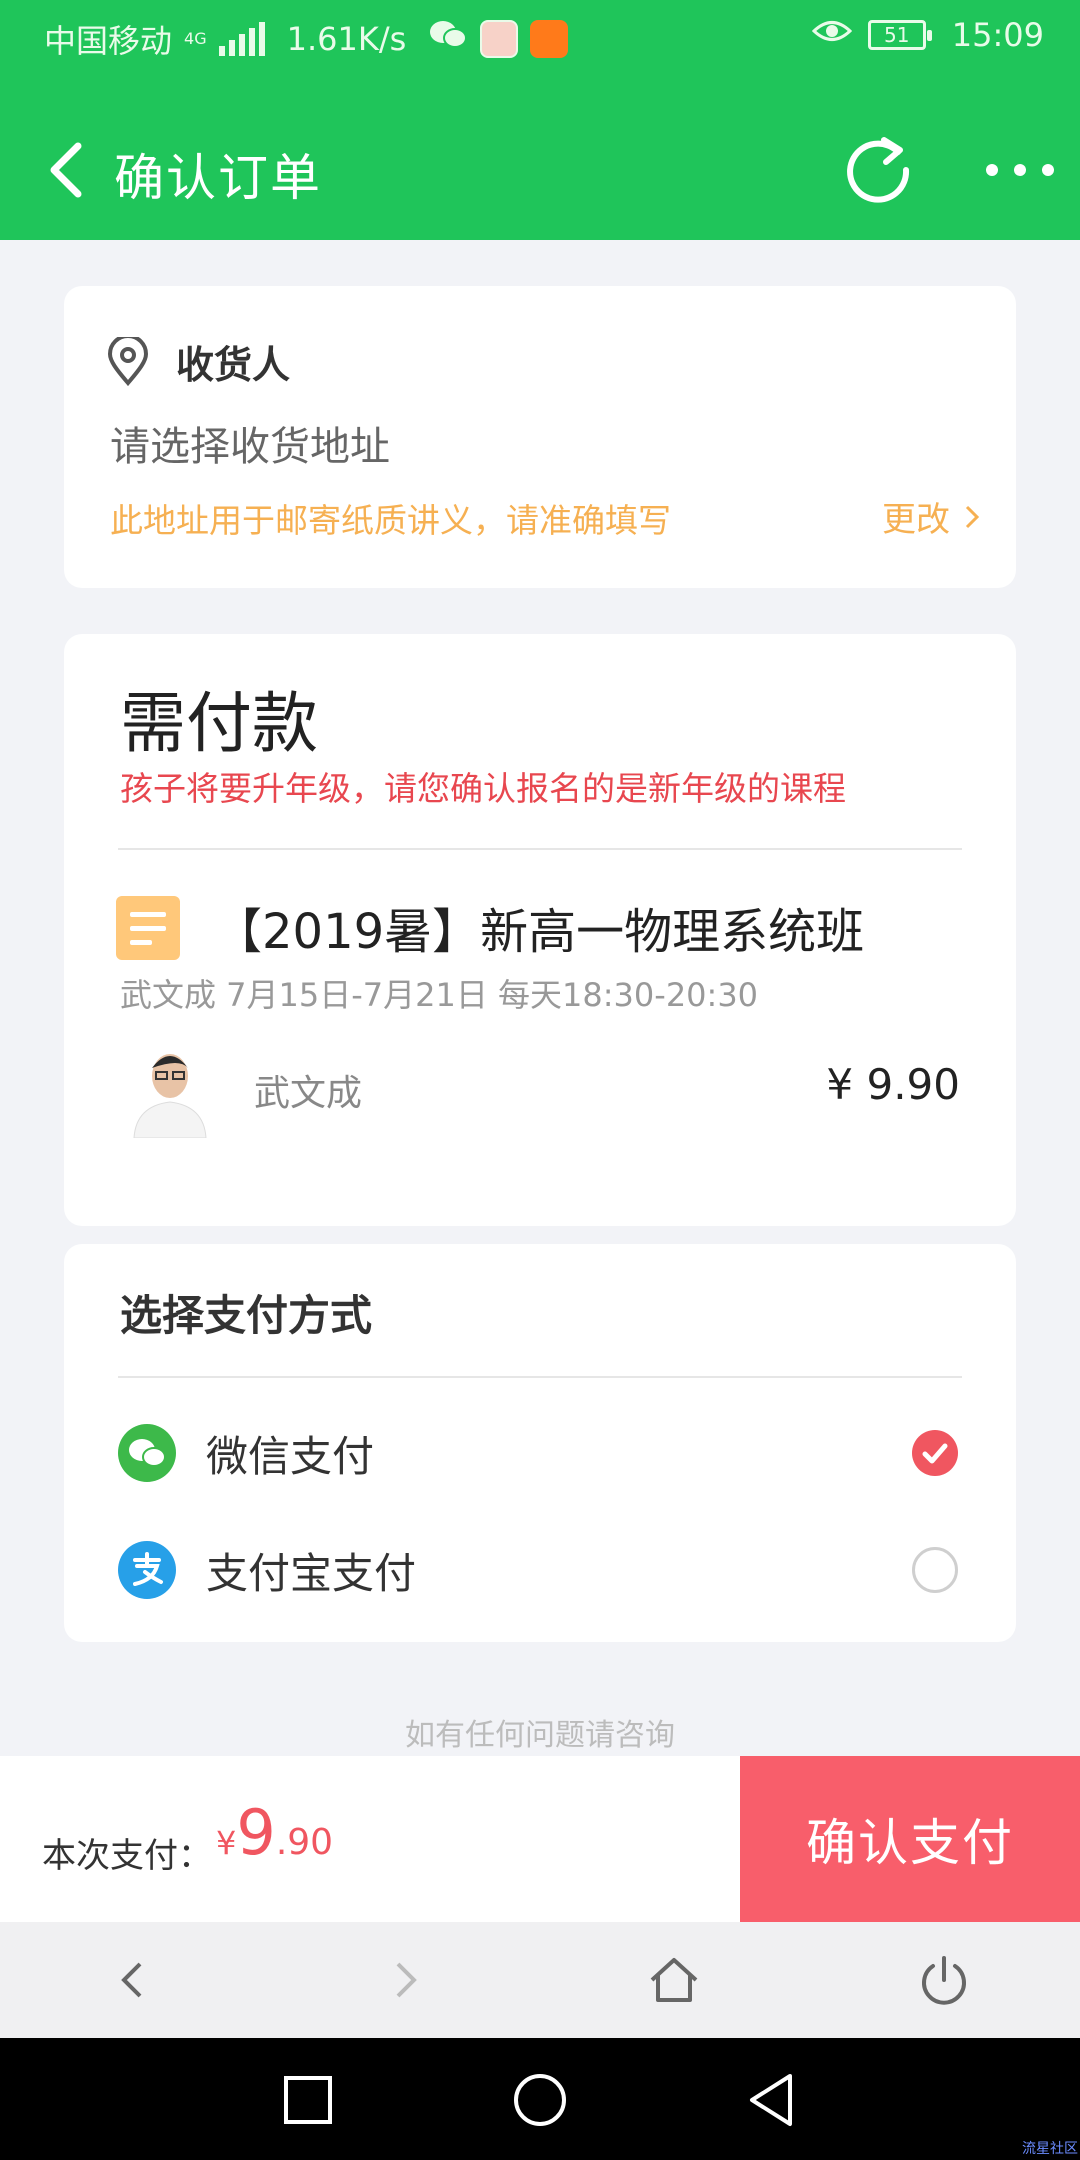  What do you see at coordinates (540, 170) in the screenshot?
I see `app-header: 确认订单` at bounding box center [540, 170].